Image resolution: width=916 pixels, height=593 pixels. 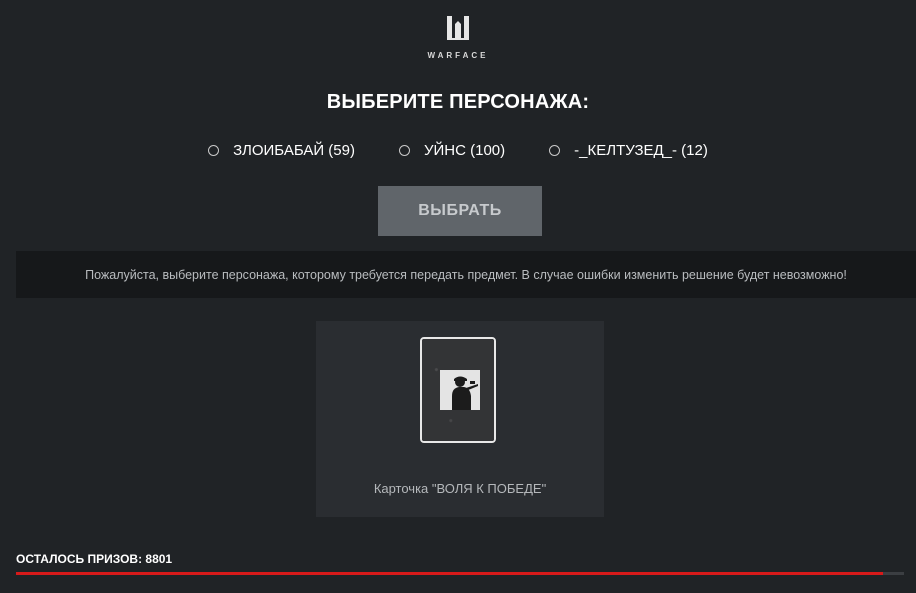 What do you see at coordinates (94, 559) in the screenshot?
I see `remaining-prizes: ОСТАЛОСЬ ПРИЗОВ: 8801` at bounding box center [94, 559].